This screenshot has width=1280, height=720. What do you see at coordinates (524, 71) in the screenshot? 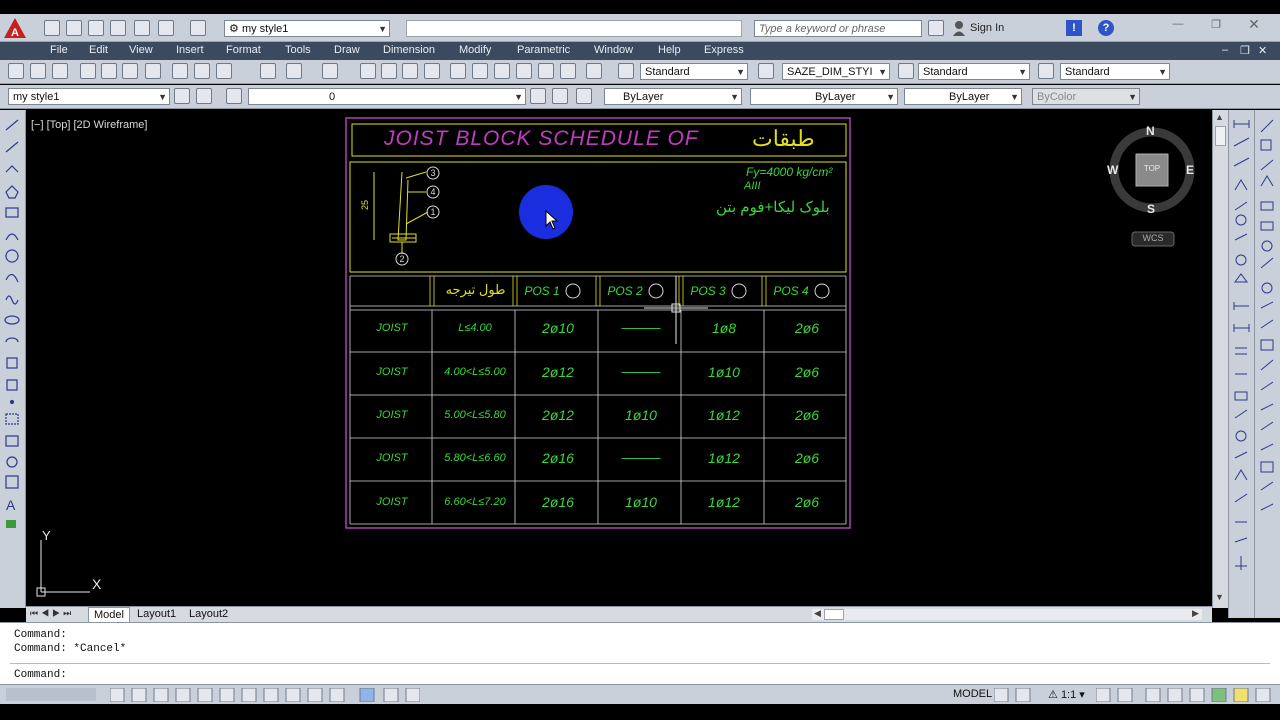
I see `sheet-set-icon` at bounding box center [524, 71].